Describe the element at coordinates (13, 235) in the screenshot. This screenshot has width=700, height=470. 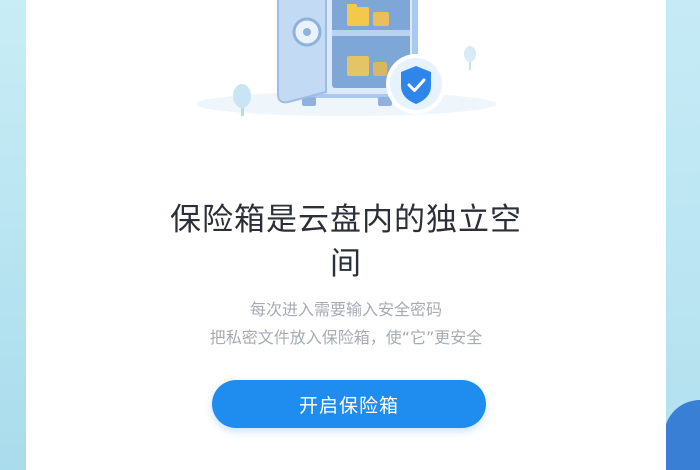
I see `left-background-strip` at that location.